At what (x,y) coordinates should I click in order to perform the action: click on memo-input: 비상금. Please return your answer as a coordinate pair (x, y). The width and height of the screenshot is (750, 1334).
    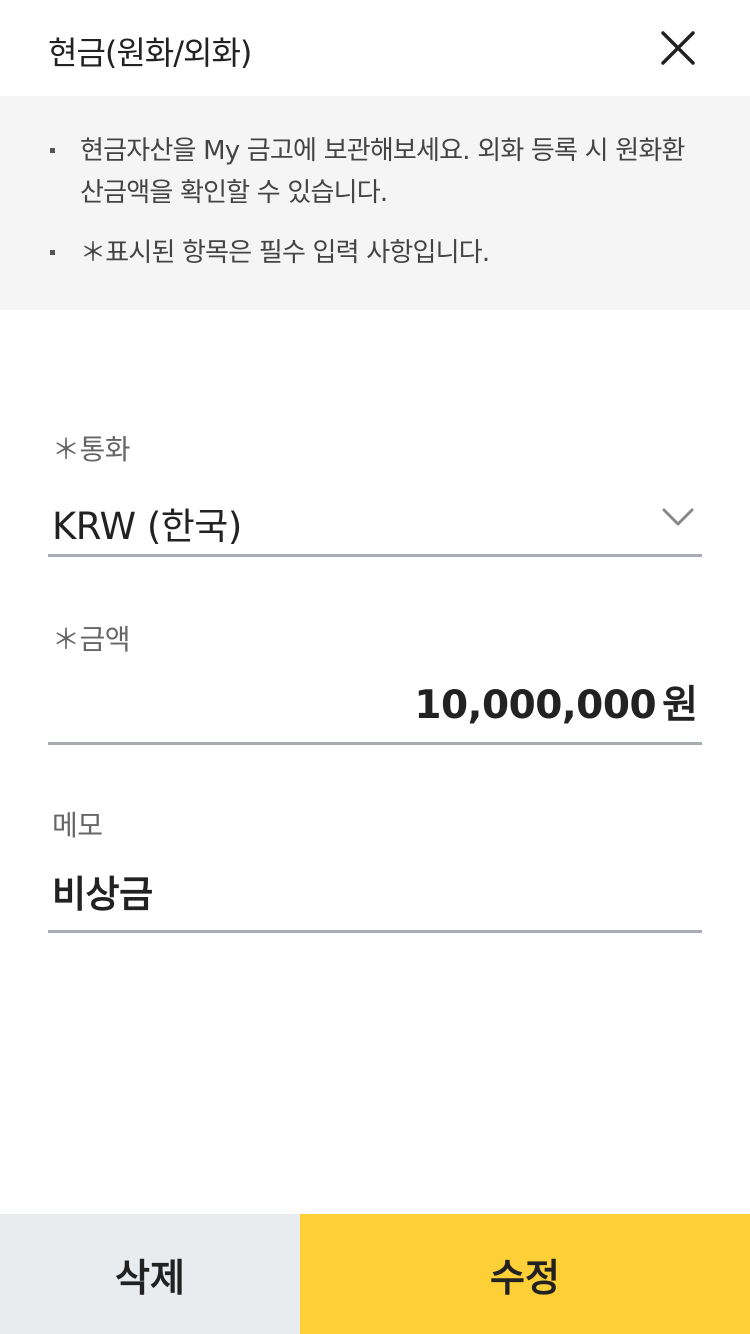
    Looking at the image, I should click on (102, 891).